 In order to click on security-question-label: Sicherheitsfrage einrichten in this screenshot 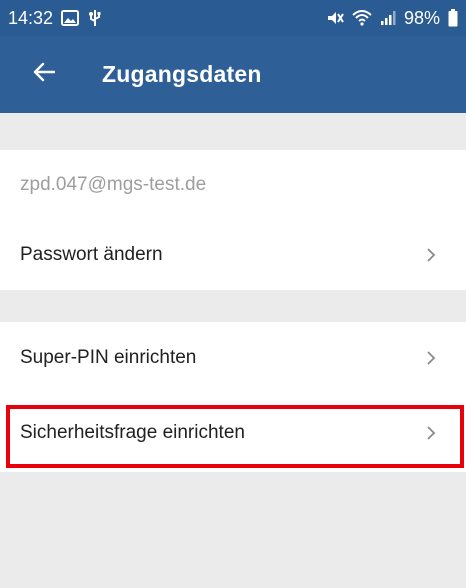, I will do `click(132, 432)`.